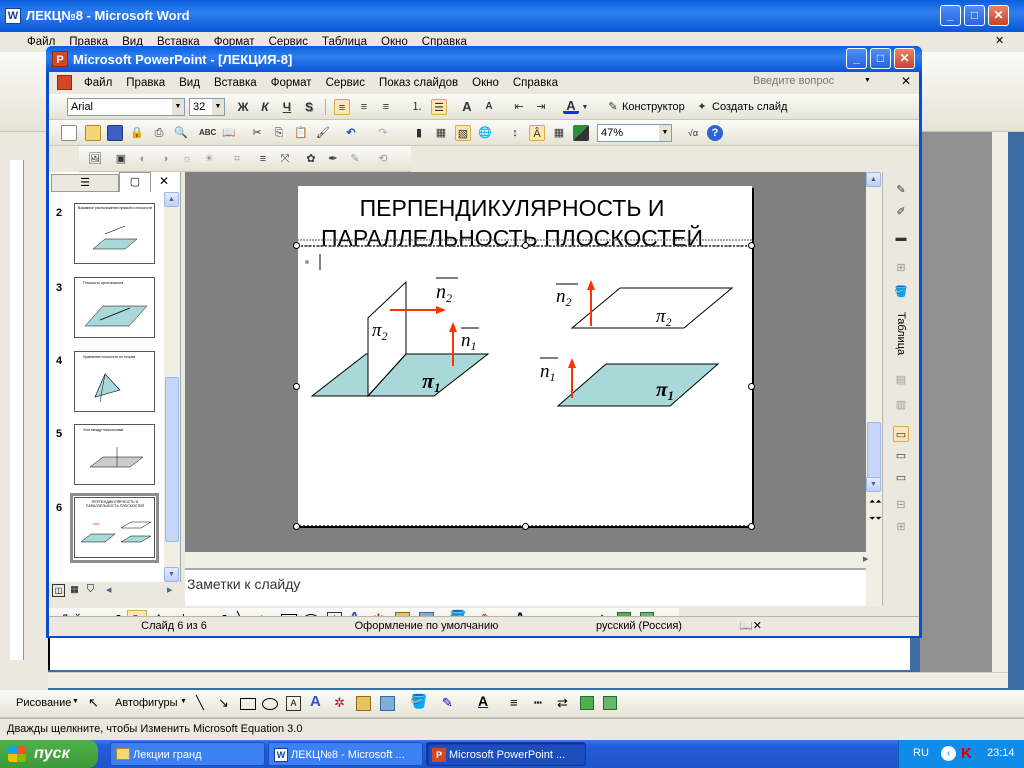 The height and width of the screenshot is (768, 1024). What do you see at coordinates (571, 106) in the screenshot?
I see `font-color-icon: A` at bounding box center [571, 106].